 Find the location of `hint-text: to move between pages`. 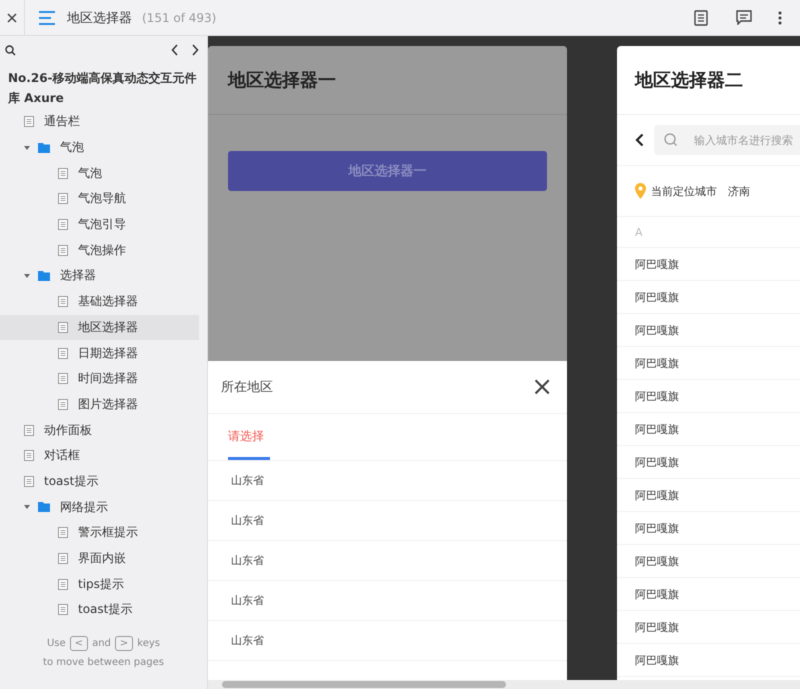

hint-text: to move between pages is located at coordinates (103, 662).